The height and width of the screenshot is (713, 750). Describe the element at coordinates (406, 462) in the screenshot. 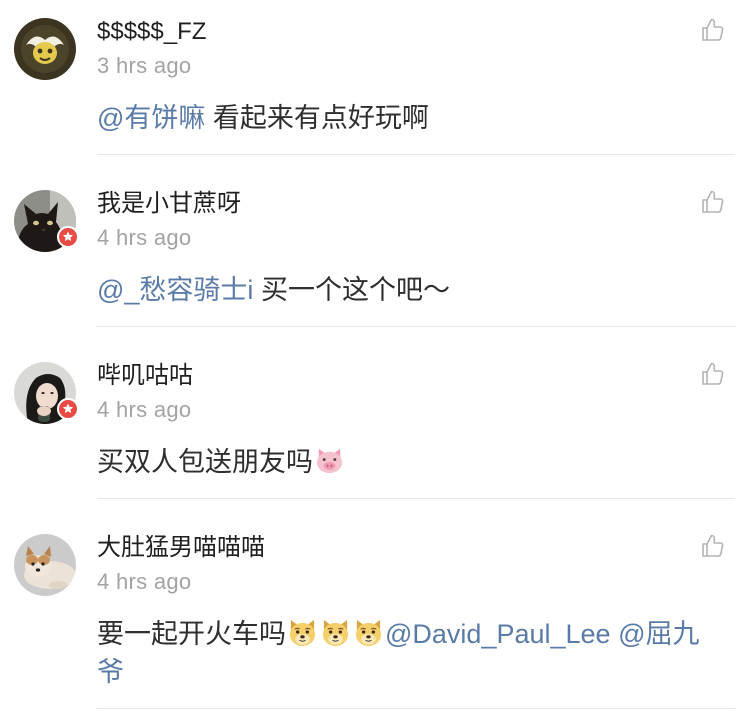

I see `comment-body: 买双人包送朋友吗` at that location.